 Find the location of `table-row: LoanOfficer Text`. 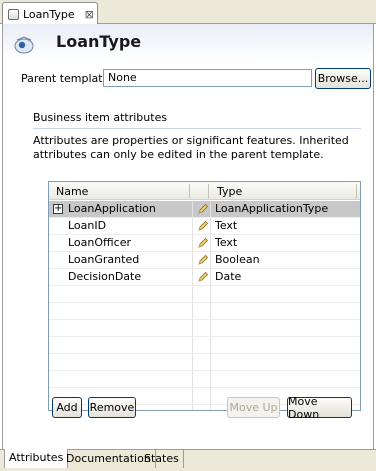

table-row: LoanOfficer Text is located at coordinates (204, 243).